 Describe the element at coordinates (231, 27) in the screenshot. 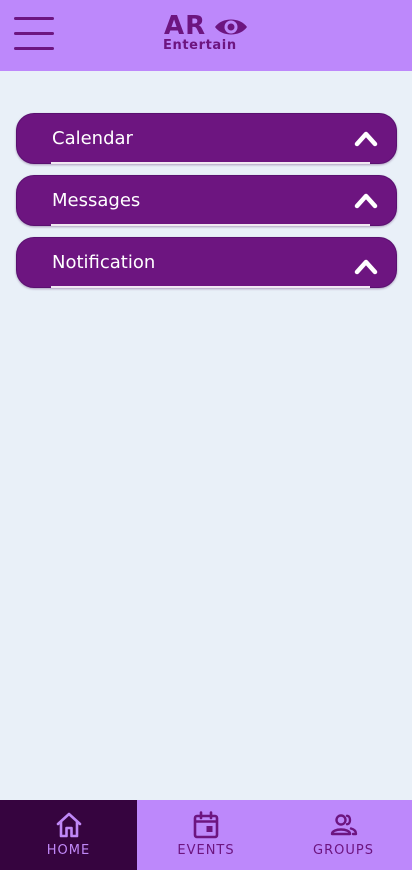

I see `eye-logo-icon` at that location.